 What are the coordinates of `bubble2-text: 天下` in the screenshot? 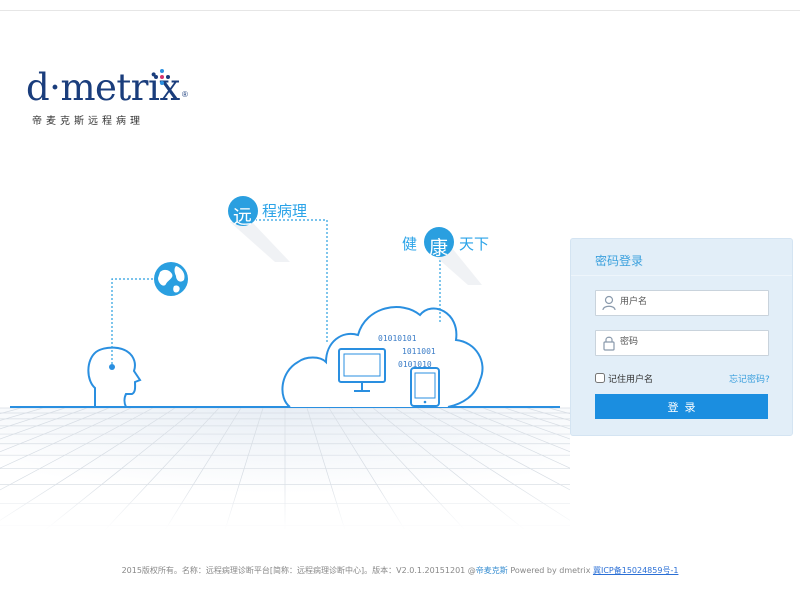 It's located at (474, 244).